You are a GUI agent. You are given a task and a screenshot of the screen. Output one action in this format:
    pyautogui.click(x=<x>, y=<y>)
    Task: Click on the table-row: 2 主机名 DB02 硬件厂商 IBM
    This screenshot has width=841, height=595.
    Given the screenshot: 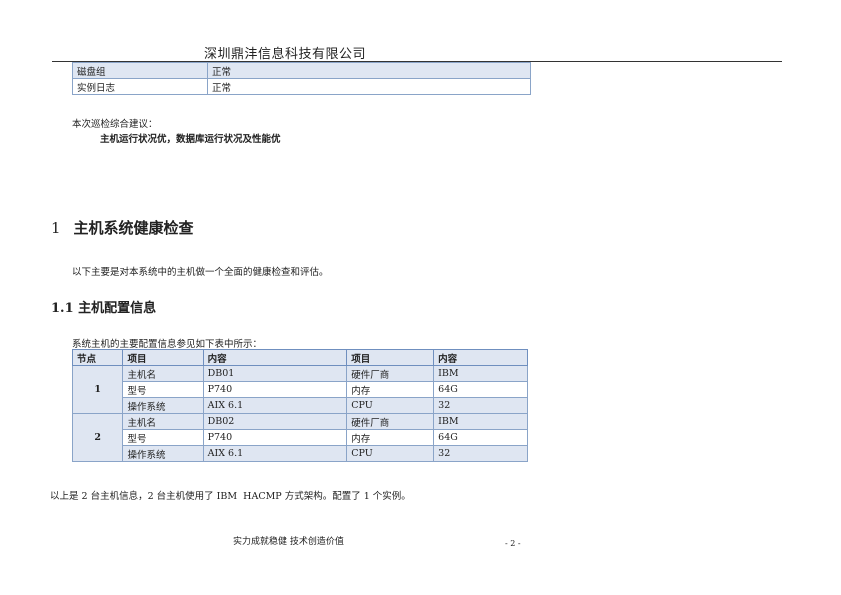 What is the action you would take?
    pyautogui.click(x=299, y=437)
    